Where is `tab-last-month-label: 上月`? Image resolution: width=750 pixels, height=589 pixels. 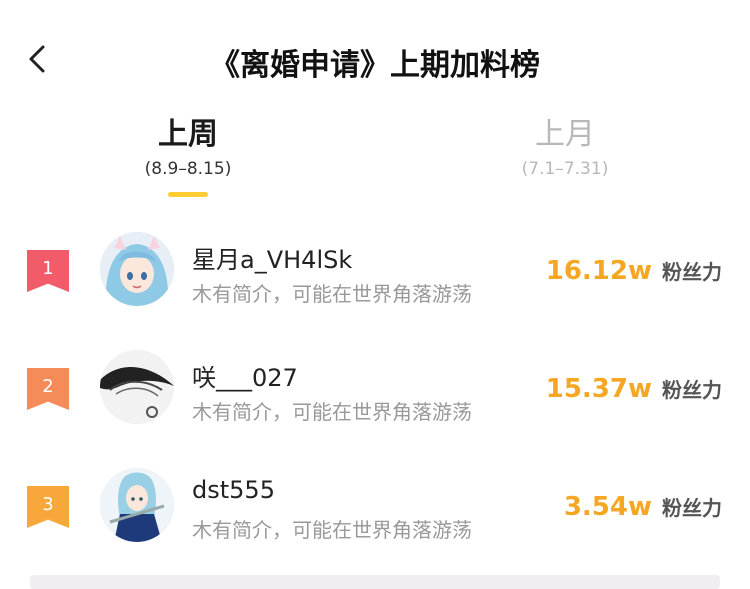 tab-last-month-label: 上月 is located at coordinates (565, 134).